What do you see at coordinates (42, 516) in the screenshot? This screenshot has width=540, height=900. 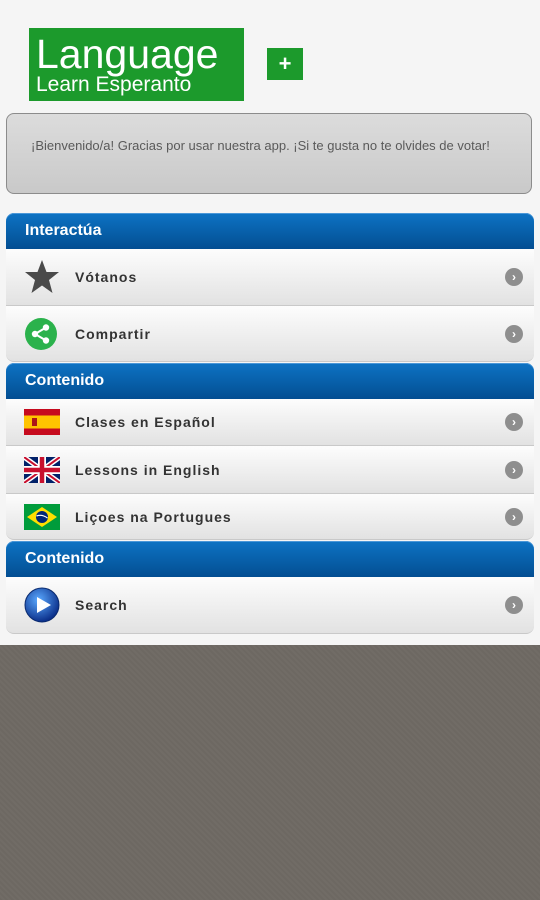 I see `brazil-flag-icon` at bounding box center [42, 516].